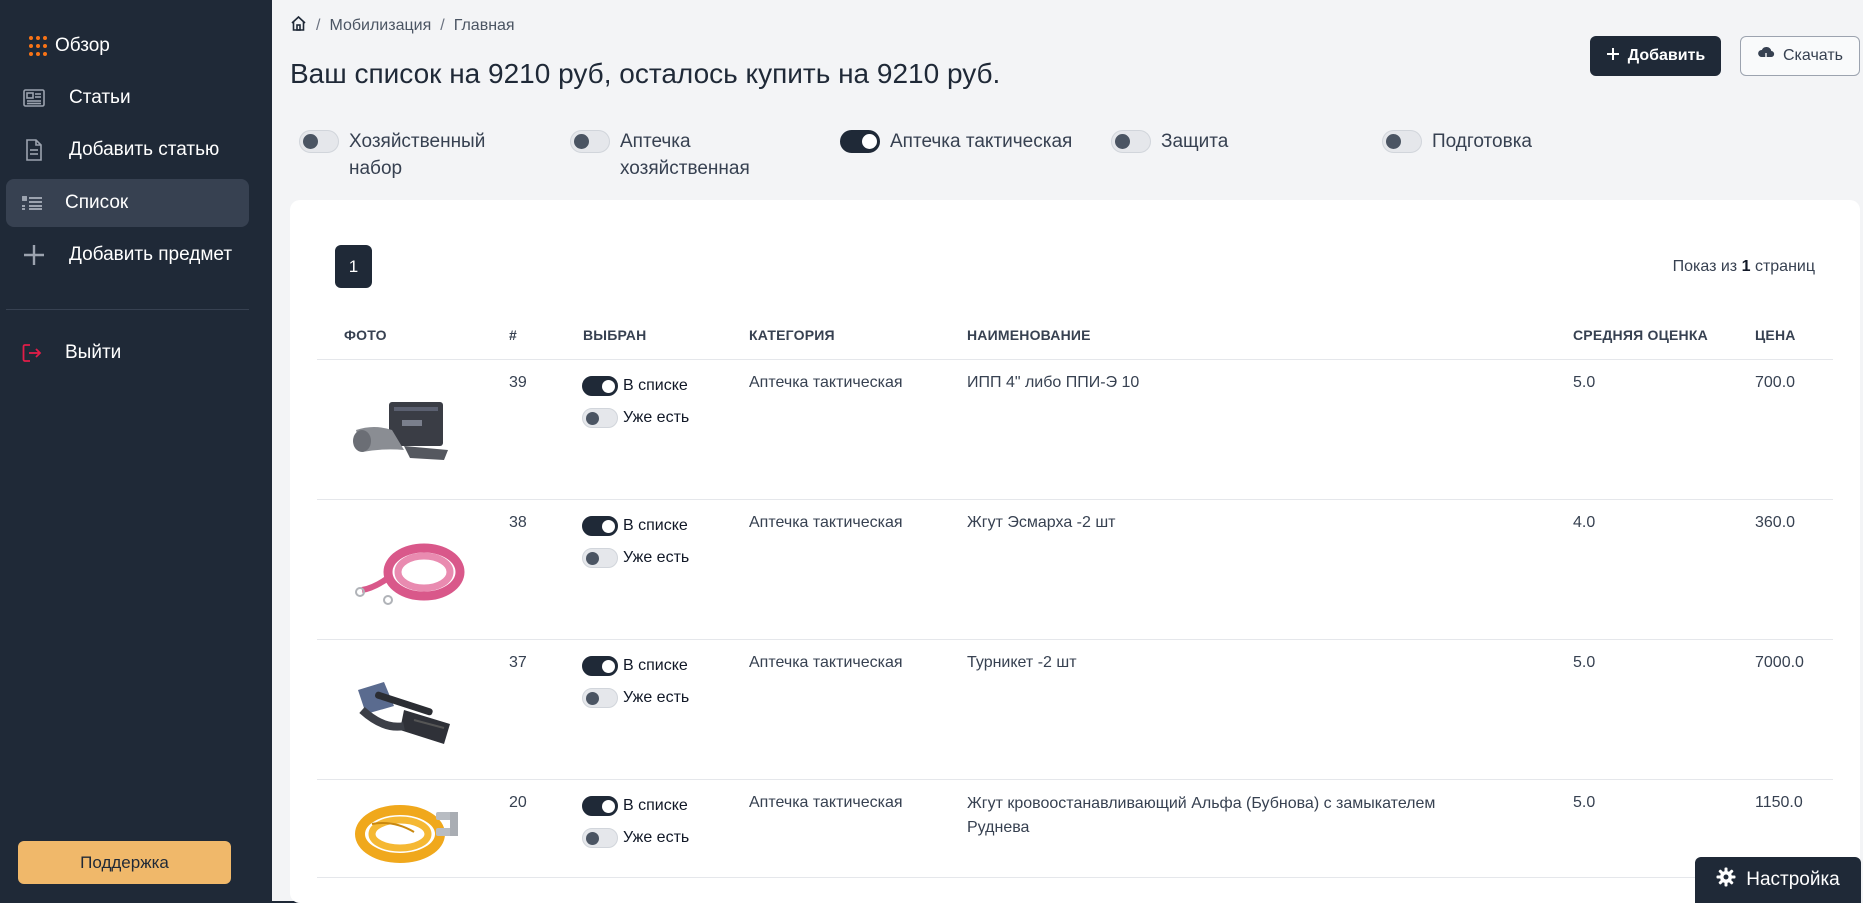  Describe the element at coordinates (1022, 663) in the screenshot. I see `item-name: Турникет -2 шт` at that location.